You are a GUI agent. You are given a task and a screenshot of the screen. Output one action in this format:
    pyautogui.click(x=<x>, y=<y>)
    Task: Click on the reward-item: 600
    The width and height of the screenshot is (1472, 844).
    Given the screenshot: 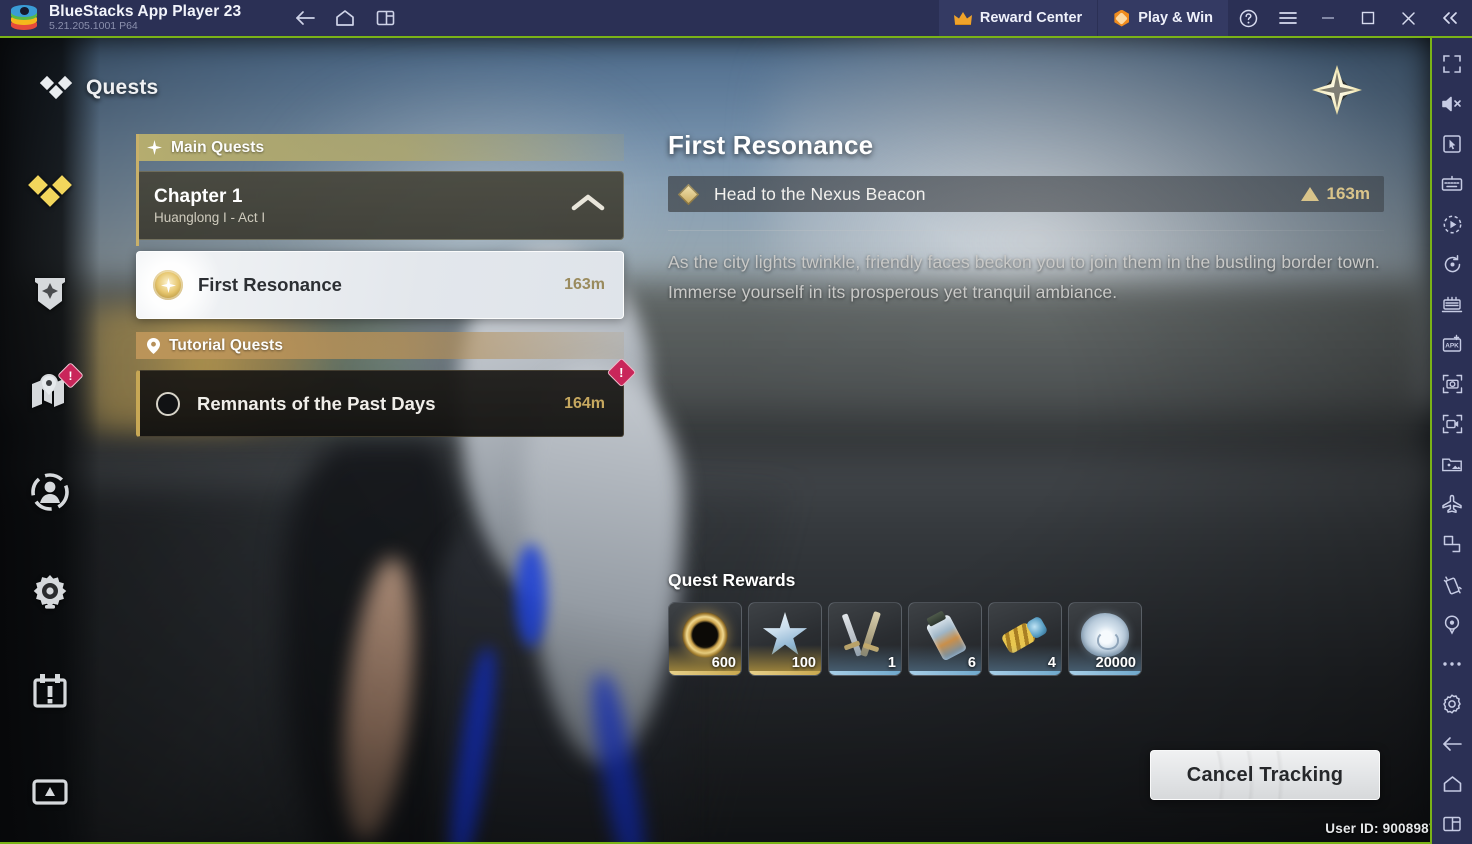 What is the action you would take?
    pyautogui.click(x=705, y=639)
    